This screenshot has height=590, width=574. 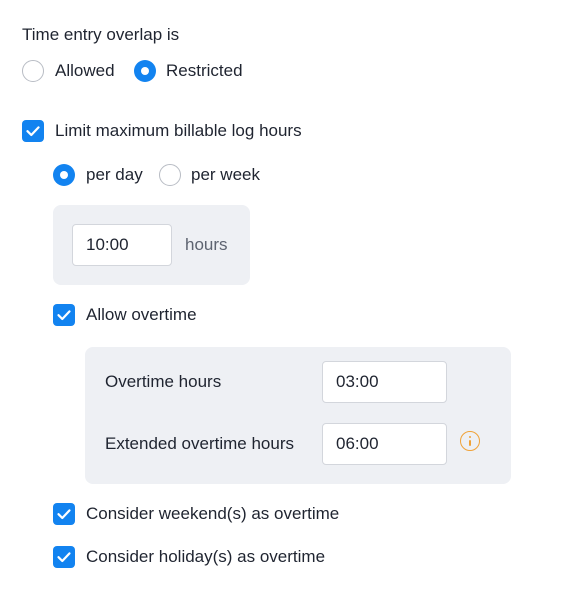 What do you see at coordinates (178, 131) in the screenshot?
I see `limit-hours-label: Limit maximum billable log hours` at bounding box center [178, 131].